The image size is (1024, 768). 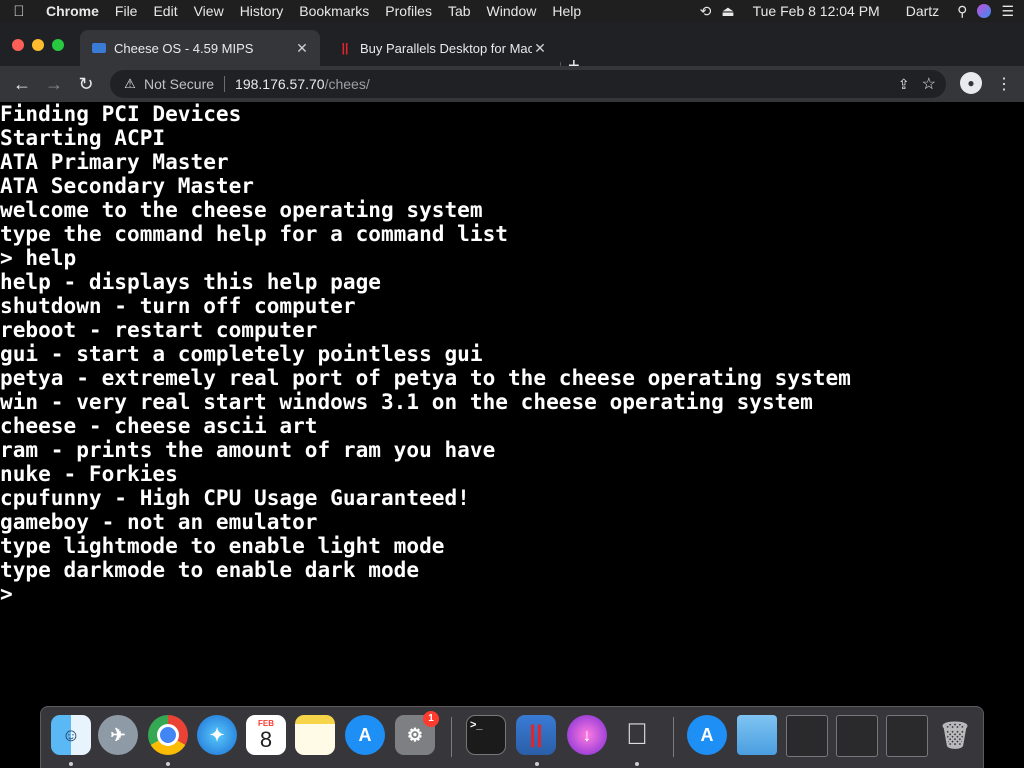 What do you see at coordinates (179, 84) in the screenshot?
I see `not-secure-label: Not Secure` at bounding box center [179, 84].